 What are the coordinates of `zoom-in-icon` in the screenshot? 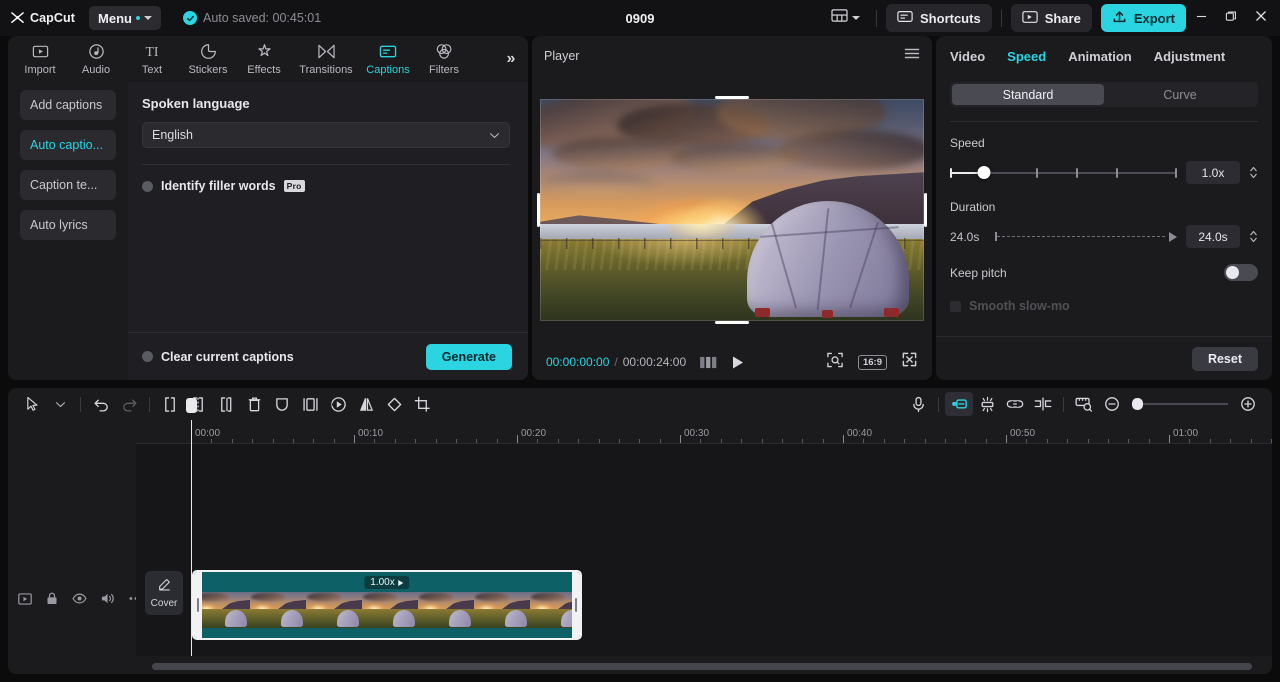 It's located at (1248, 404).